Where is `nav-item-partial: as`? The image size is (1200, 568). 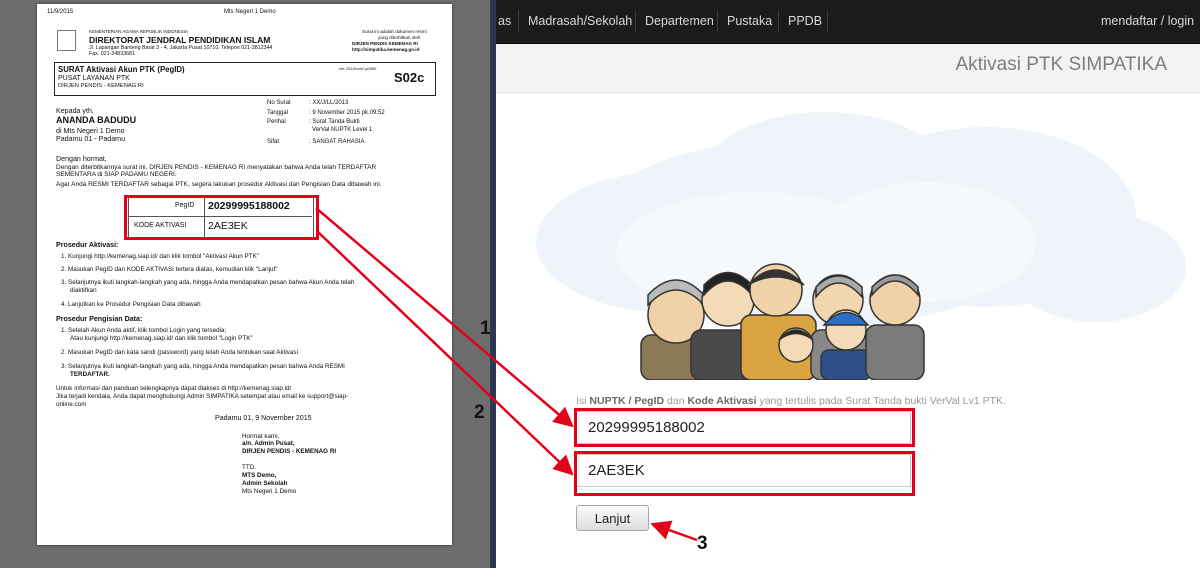 nav-item-partial: as is located at coordinates (504, 21).